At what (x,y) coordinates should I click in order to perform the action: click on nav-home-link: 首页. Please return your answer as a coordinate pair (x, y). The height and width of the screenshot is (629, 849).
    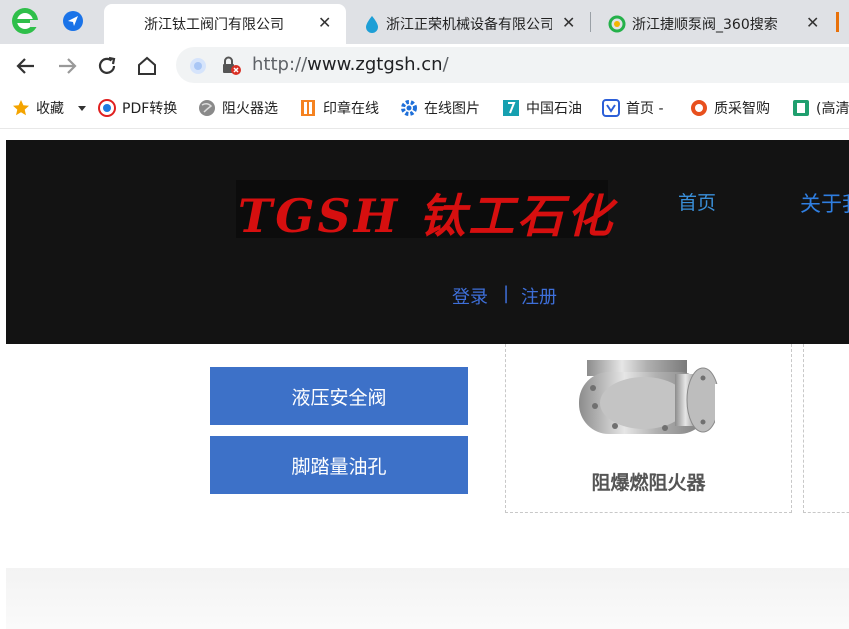
    Looking at the image, I should click on (697, 201).